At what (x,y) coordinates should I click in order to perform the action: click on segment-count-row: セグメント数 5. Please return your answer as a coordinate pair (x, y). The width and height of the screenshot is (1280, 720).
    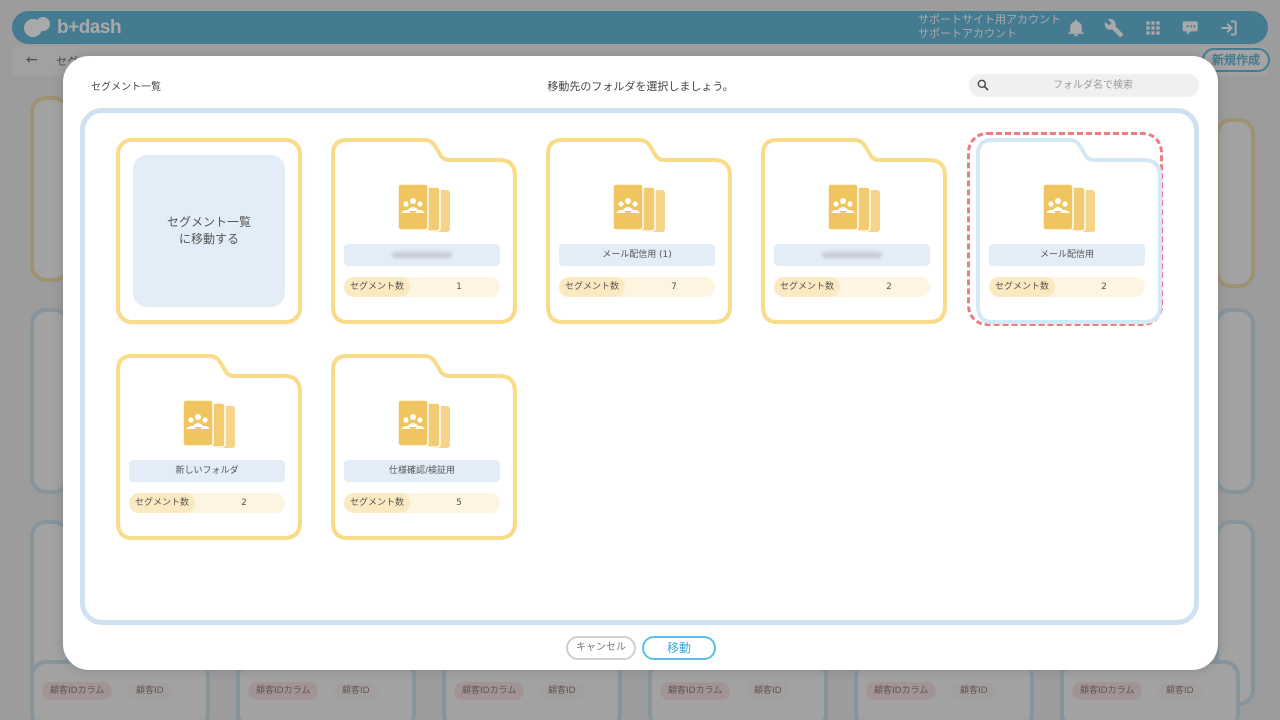
    Looking at the image, I should click on (422, 503).